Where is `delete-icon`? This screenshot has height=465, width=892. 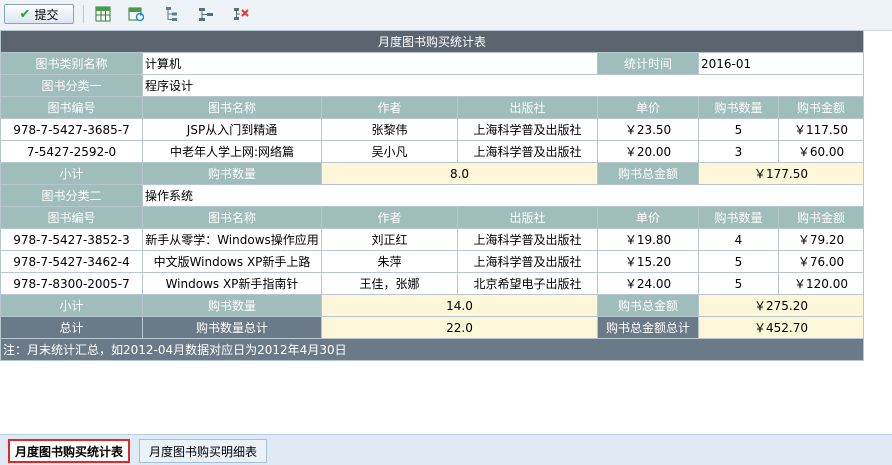 delete-icon is located at coordinates (241, 14).